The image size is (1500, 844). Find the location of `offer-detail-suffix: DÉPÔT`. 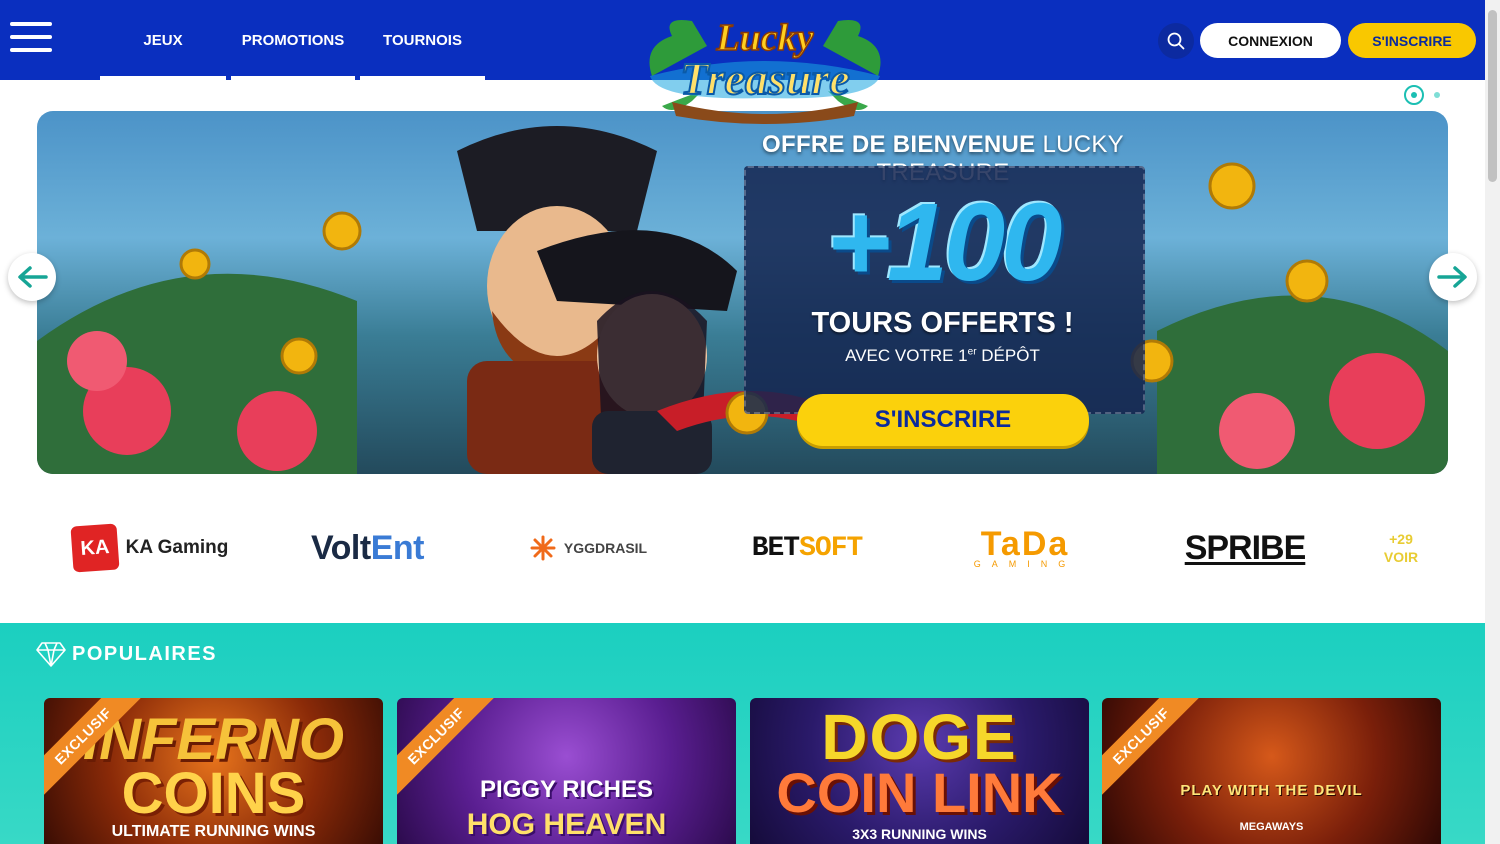

offer-detail-suffix: DÉPÔT is located at coordinates (1010, 355).